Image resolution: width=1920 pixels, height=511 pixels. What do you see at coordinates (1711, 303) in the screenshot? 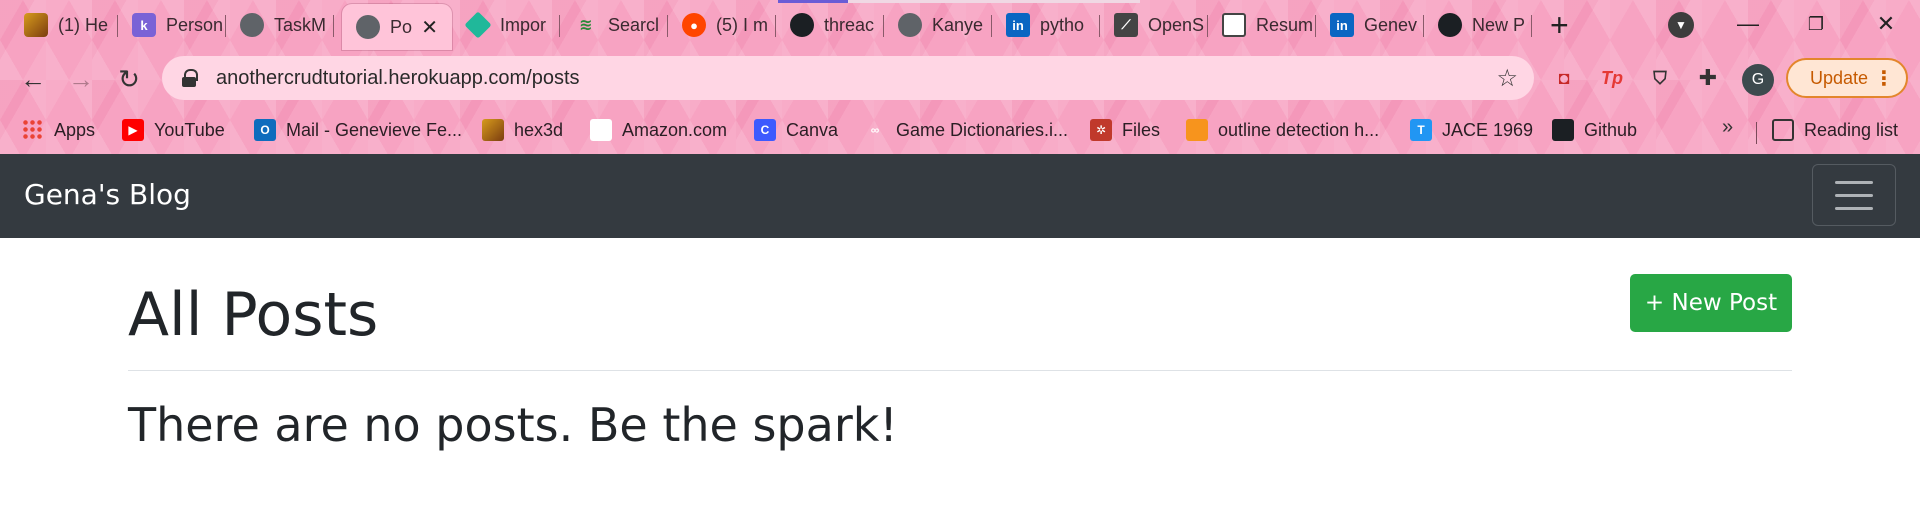
I see `new-post-button: + New Post` at bounding box center [1711, 303].